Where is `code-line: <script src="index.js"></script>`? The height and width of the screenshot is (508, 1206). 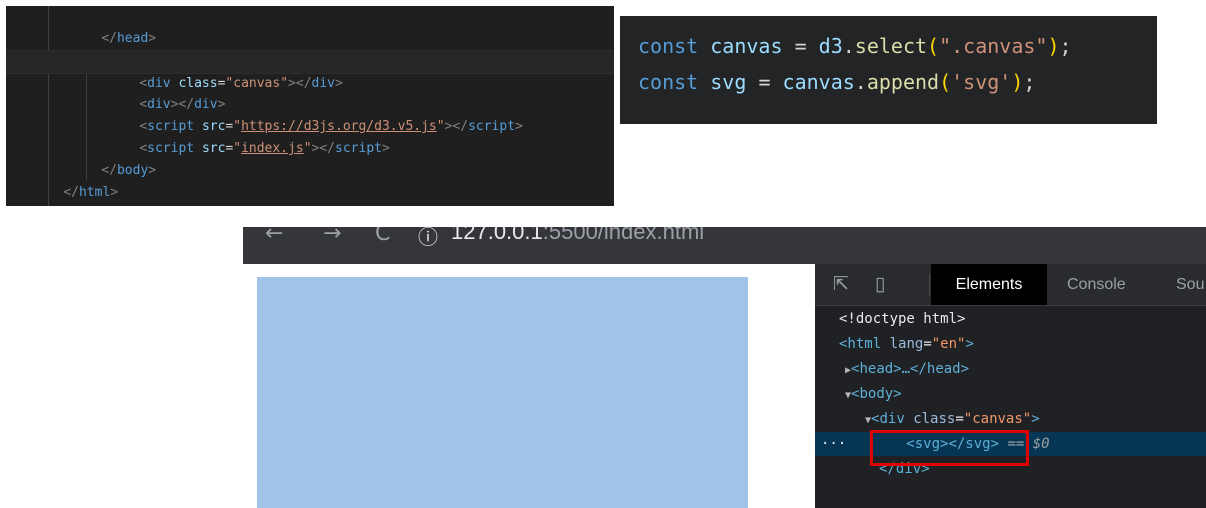
code-line: <script src="index.js"></script> is located at coordinates (264, 148).